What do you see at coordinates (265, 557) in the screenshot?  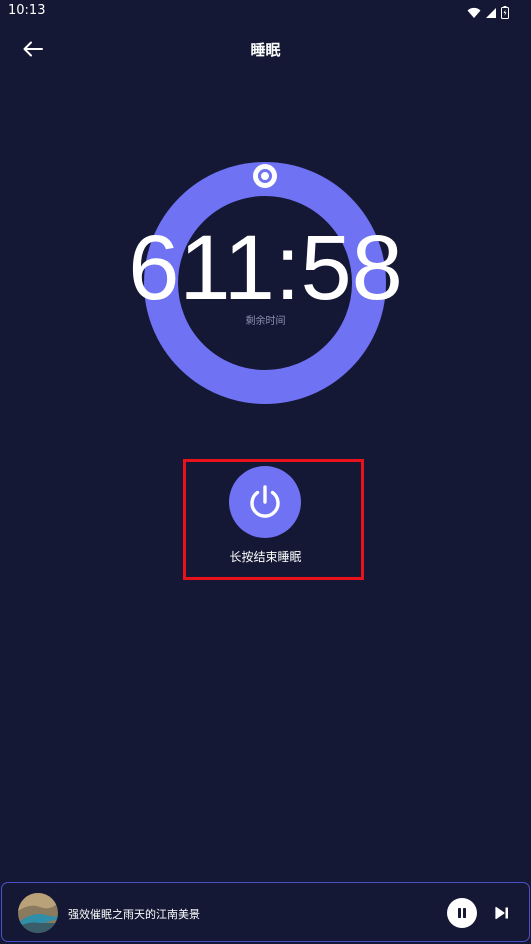 I see `end-sleep-label: 长按结束睡眠` at bounding box center [265, 557].